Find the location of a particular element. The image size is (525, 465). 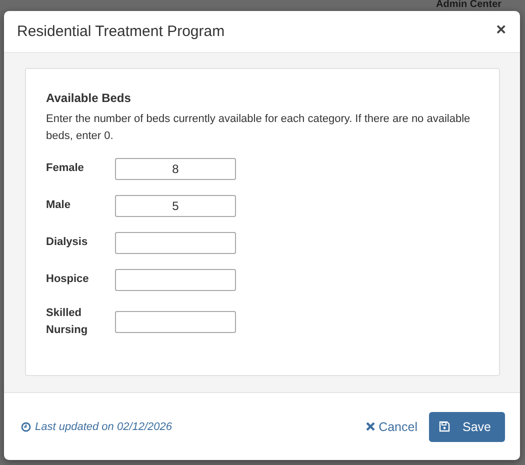

field-label: Male is located at coordinates (59, 205).